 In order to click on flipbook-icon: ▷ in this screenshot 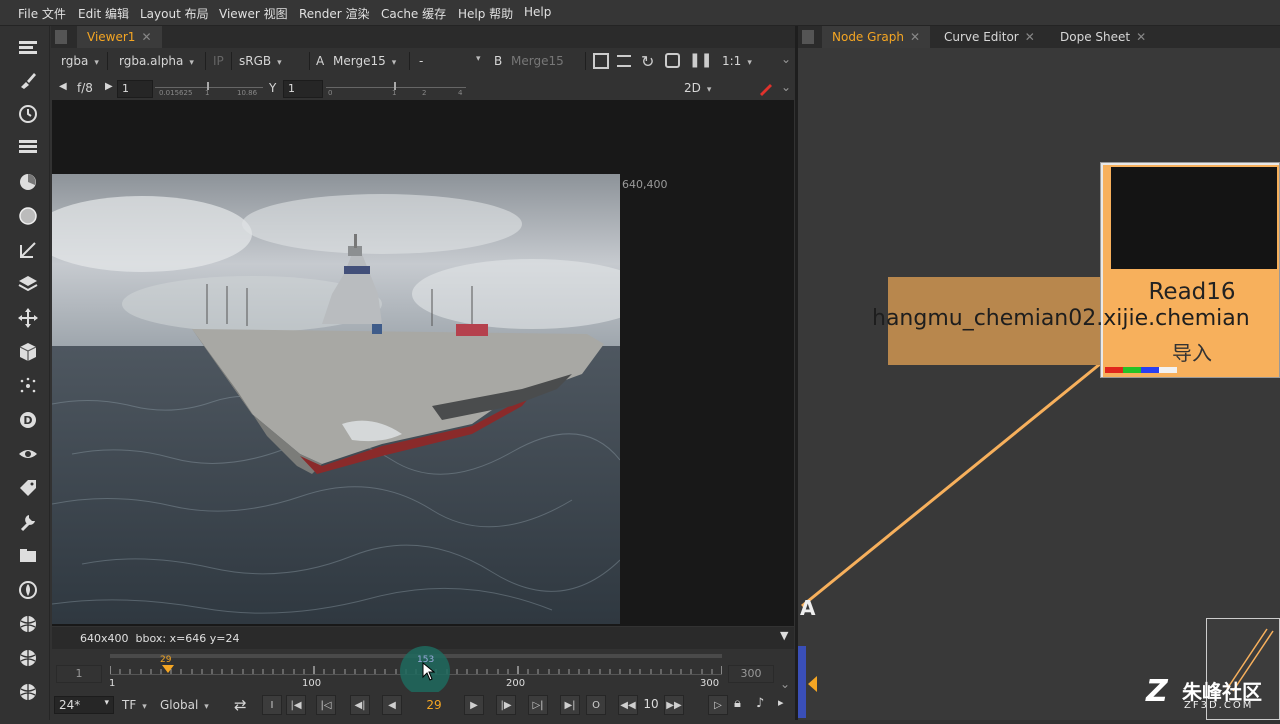, I will do `click(718, 705)`.